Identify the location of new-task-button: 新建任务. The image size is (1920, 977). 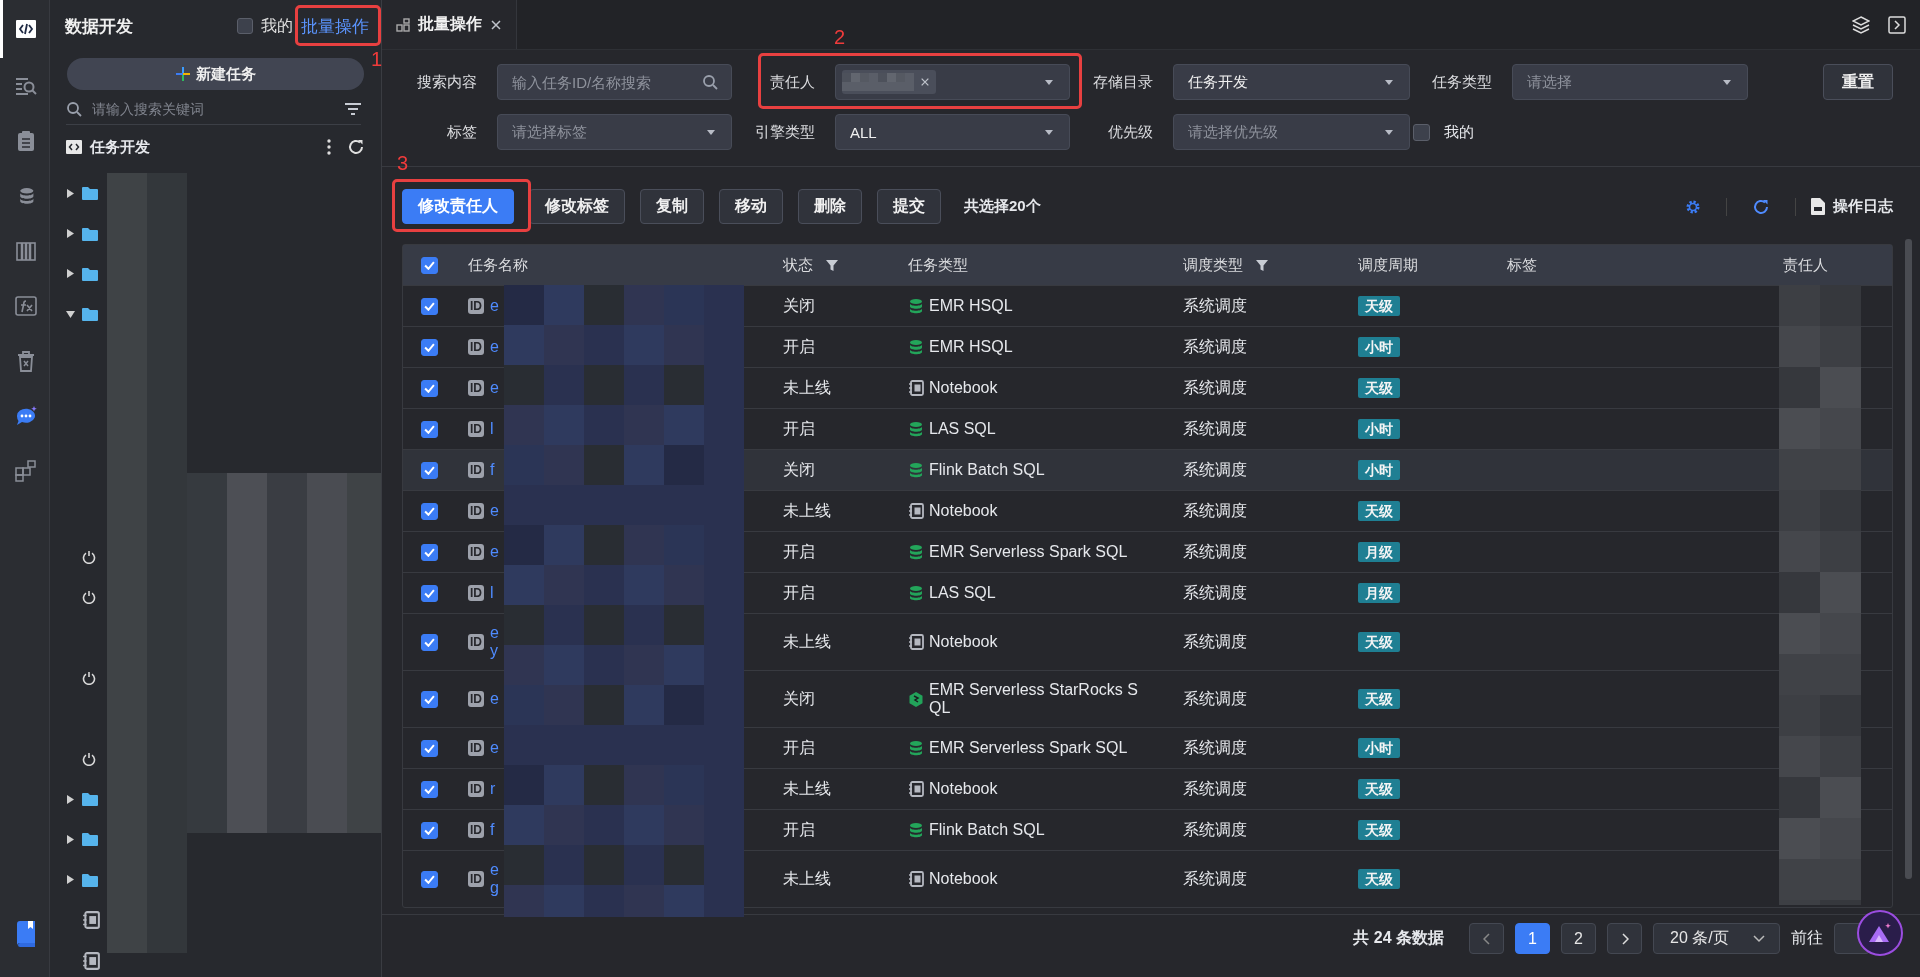
(215, 74).